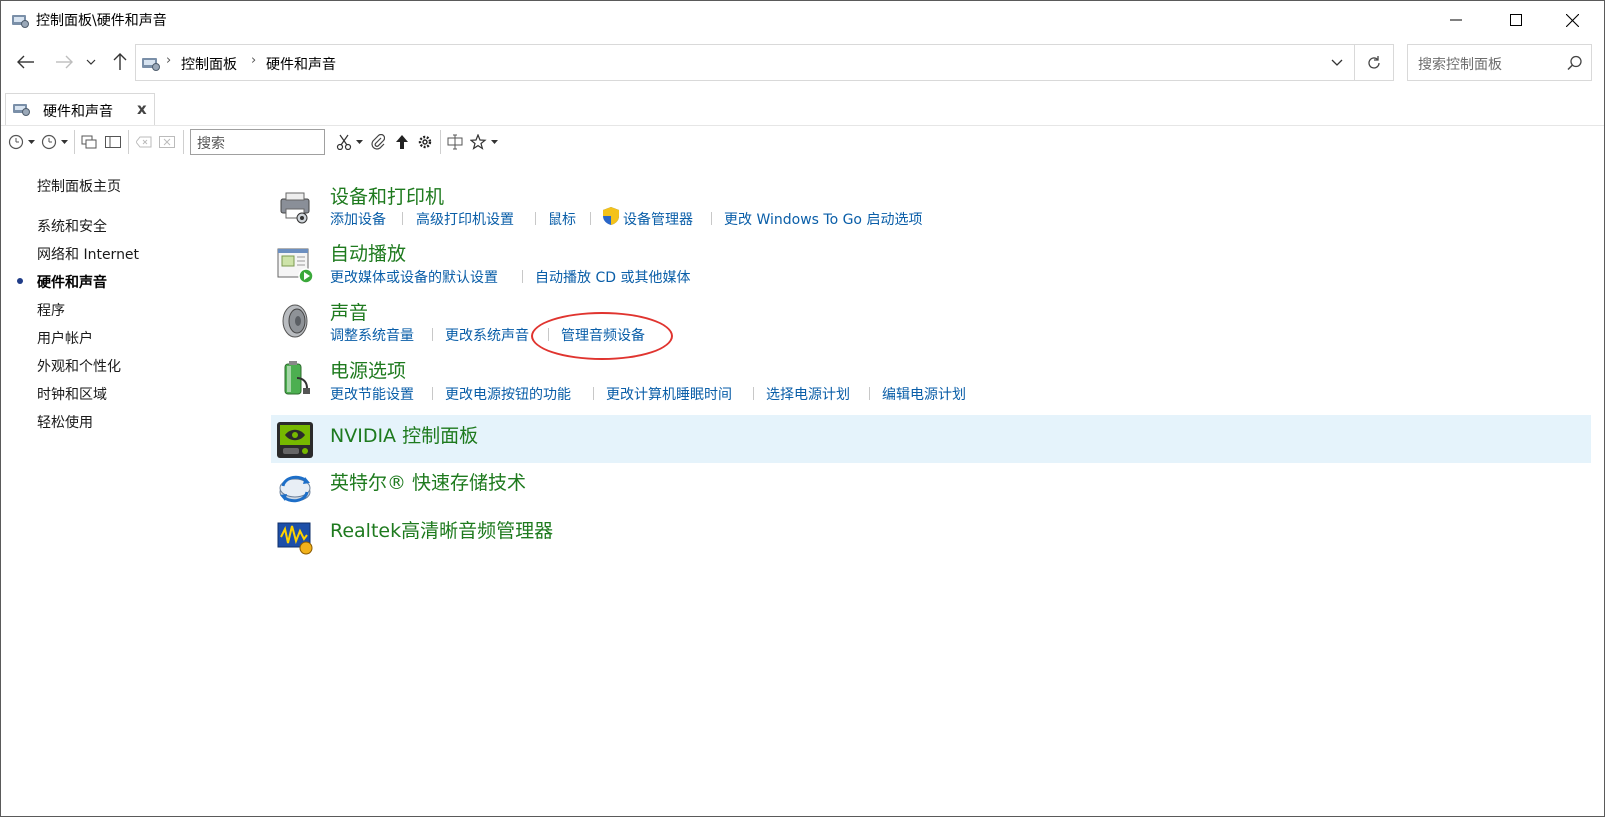 This screenshot has width=1605, height=817. I want to click on arrow-left-icon, so click(25, 62).